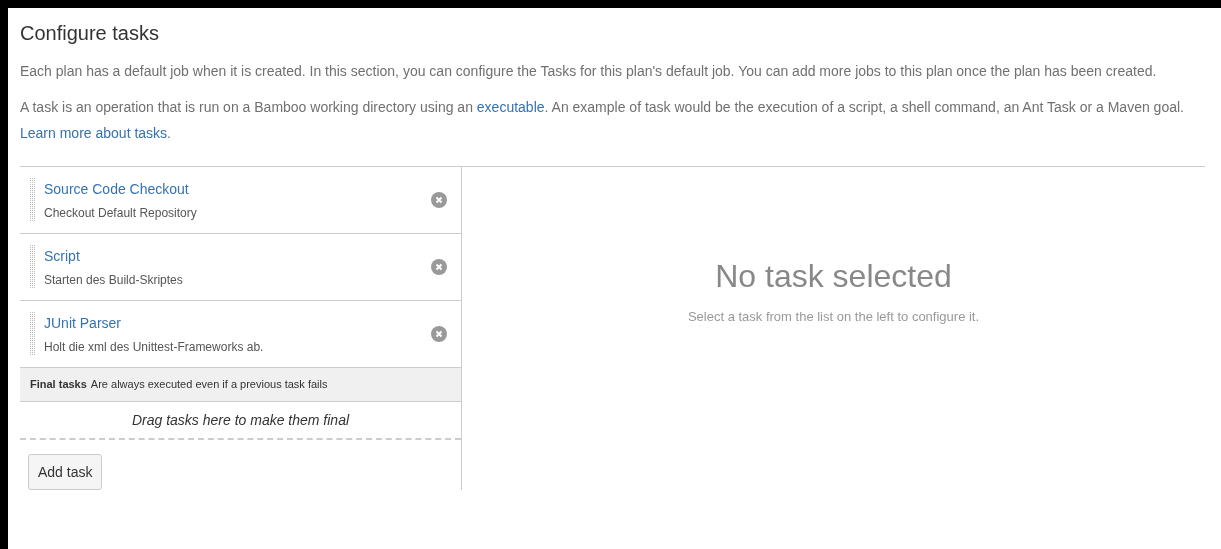  Describe the element at coordinates (117, 189) in the screenshot. I see `task-name: Source Code Checkout` at that location.